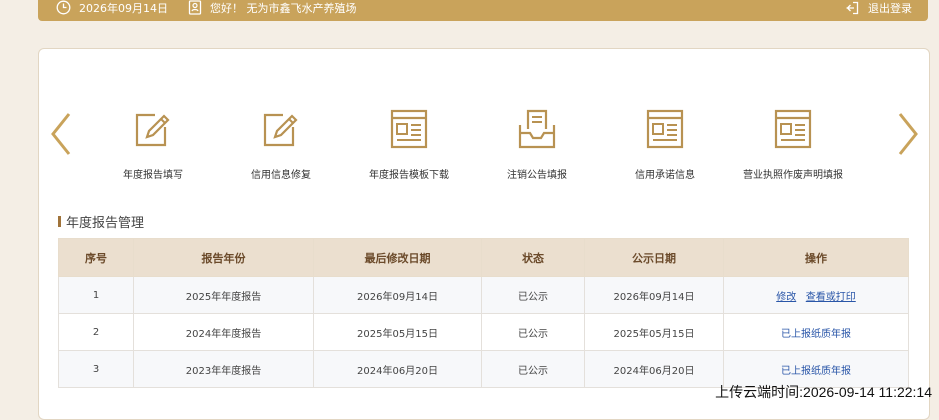  I want to click on menu-item-label: 年度报告模板下载, so click(409, 175).